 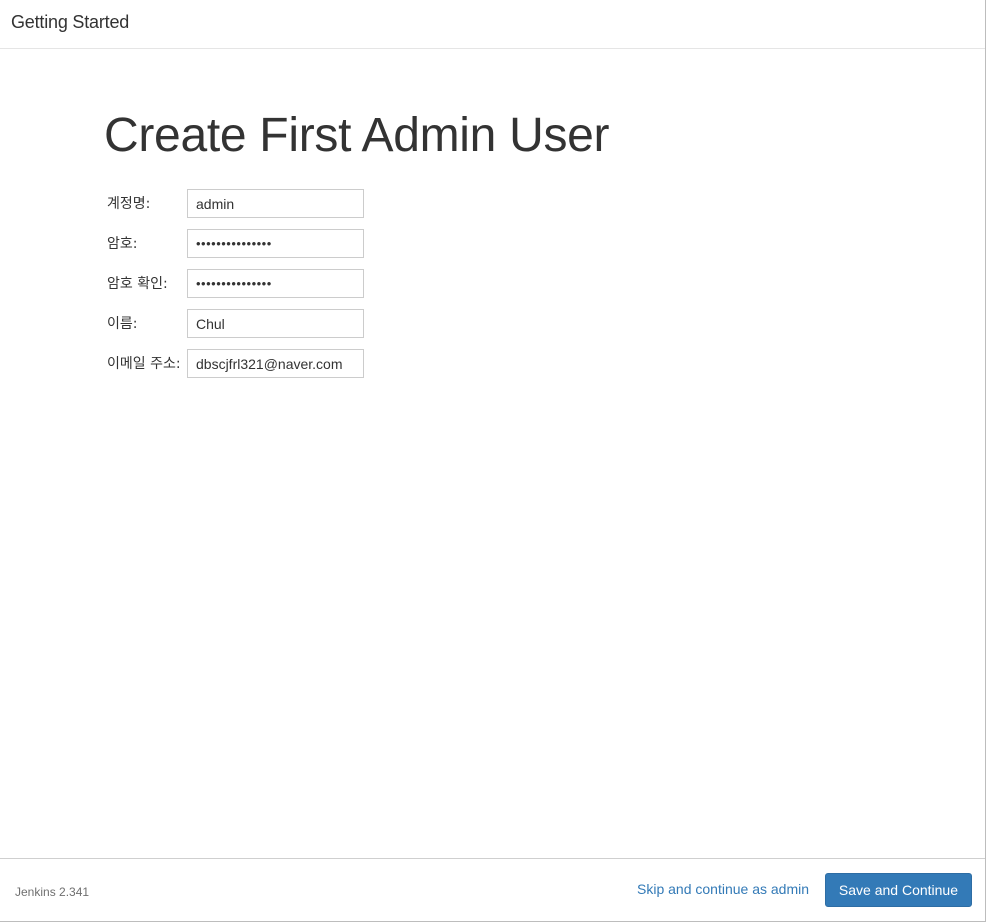 What do you see at coordinates (52, 892) in the screenshot?
I see `version-label: Jenkins 2.341` at bounding box center [52, 892].